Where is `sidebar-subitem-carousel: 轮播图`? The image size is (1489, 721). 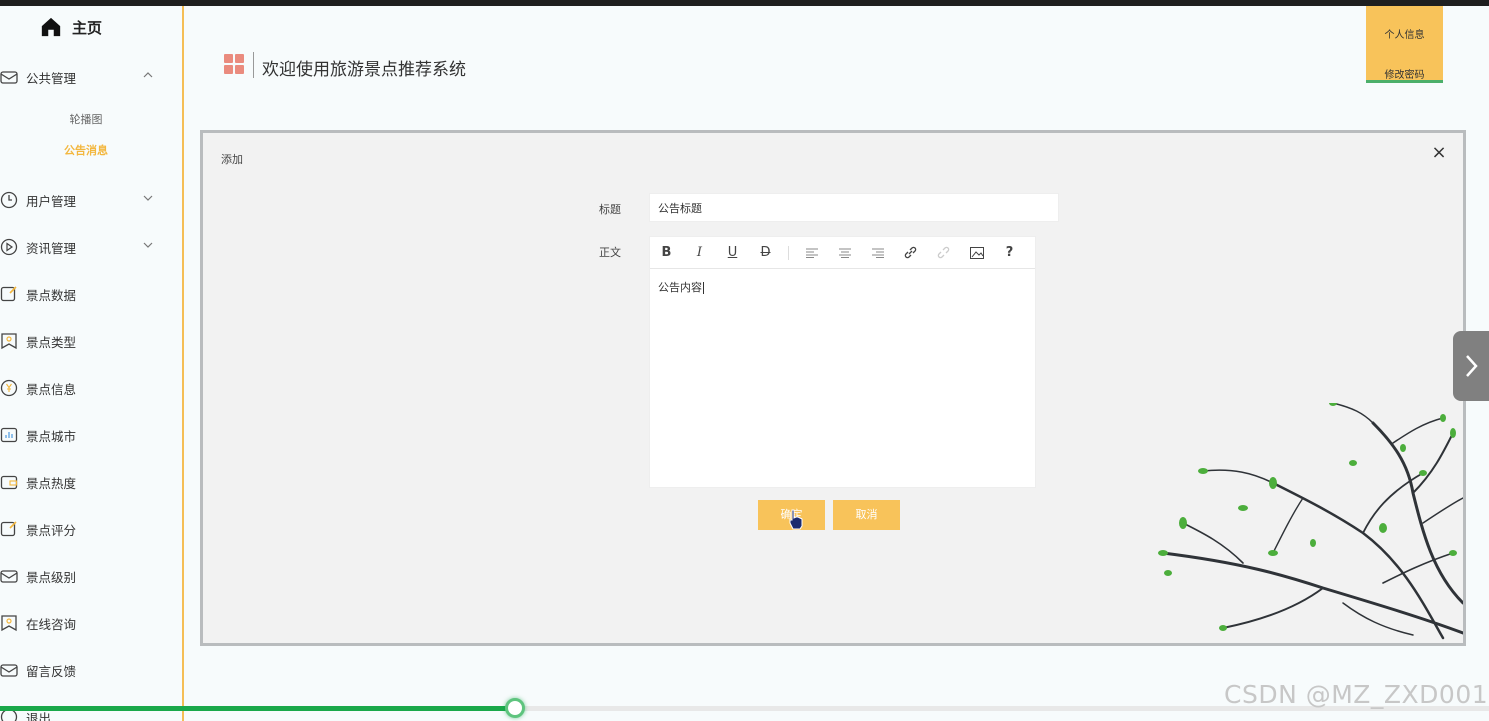 sidebar-subitem-carousel: 轮播图 is located at coordinates (86, 119).